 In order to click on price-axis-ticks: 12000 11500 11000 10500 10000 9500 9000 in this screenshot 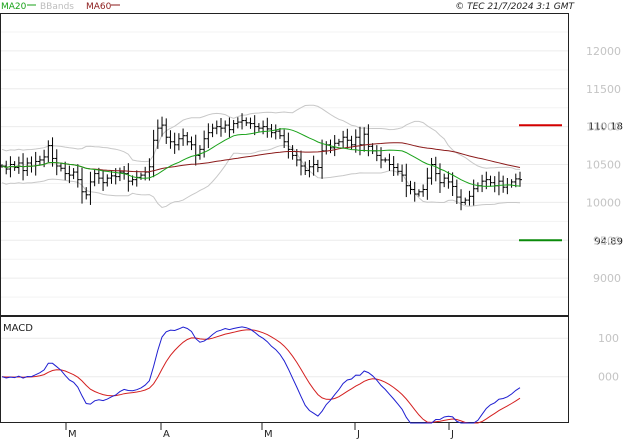, I will do `click(603, 165)`.